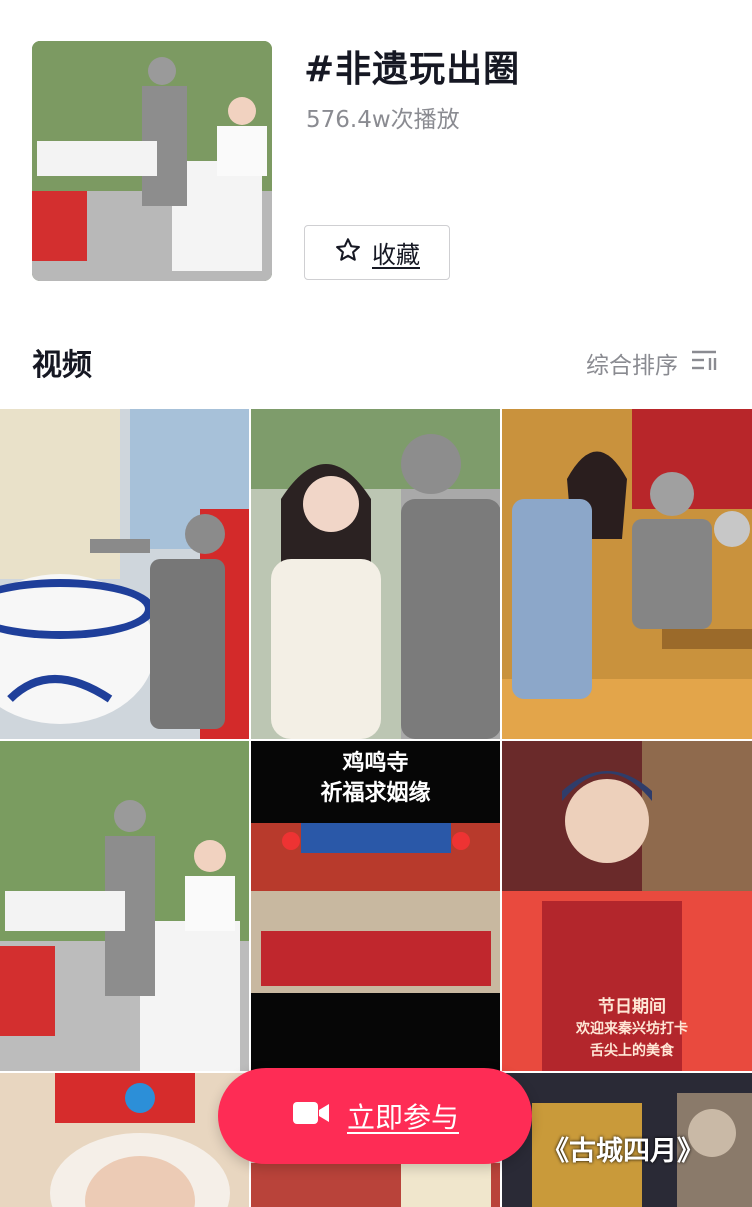 The height and width of the screenshot is (1207, 752). Describe the element at coordinates (402, 1117) in the screenshot. I see `join-challenge-label: 立即参与` at that location.